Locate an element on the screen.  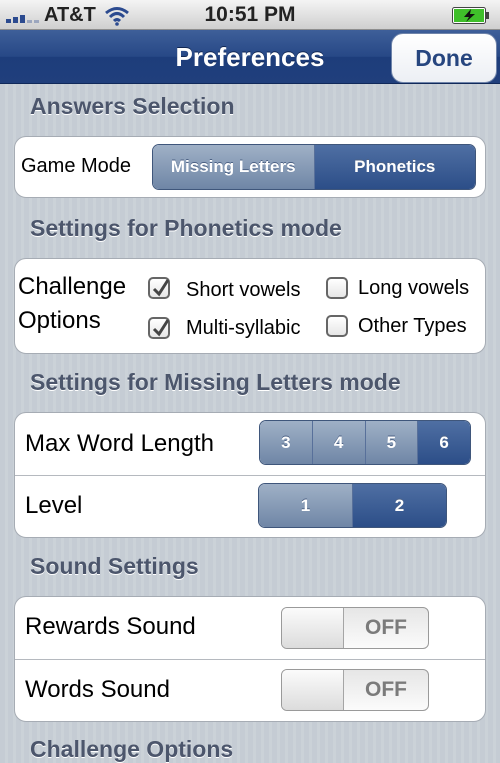
other-types-label: Other Types is located at coordinates (412, 326).